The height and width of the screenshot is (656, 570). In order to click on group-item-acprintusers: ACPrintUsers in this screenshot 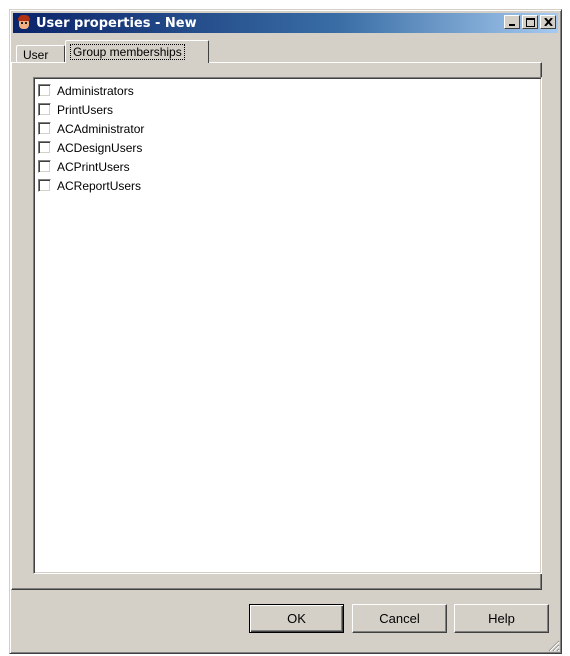, I will do `click(91, 166)`.